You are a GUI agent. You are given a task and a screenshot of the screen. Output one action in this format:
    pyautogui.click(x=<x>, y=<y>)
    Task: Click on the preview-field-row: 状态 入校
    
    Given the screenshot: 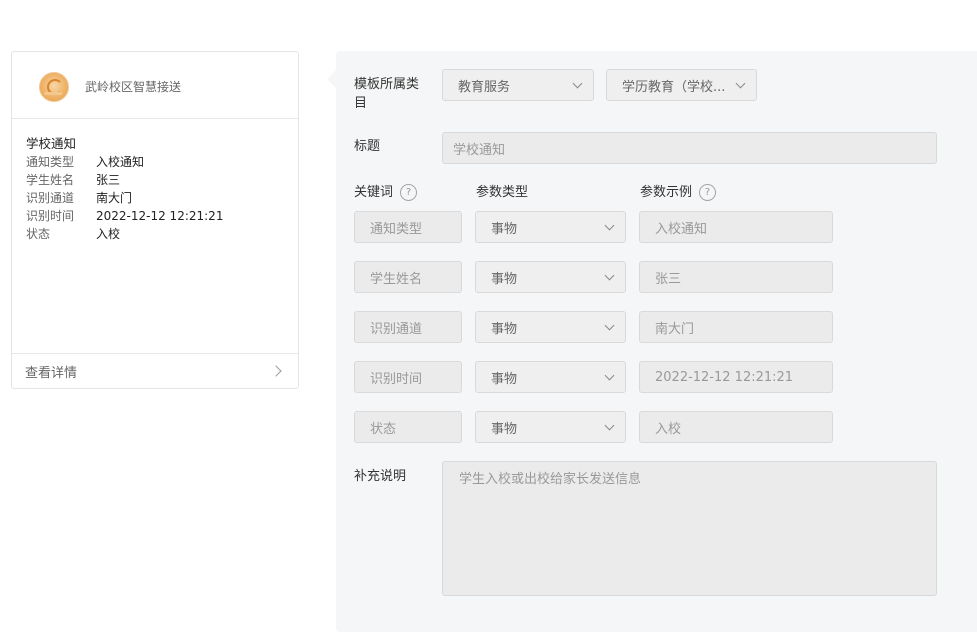 What is the action you would take?
    pyautogui.click(x=162, y=234)
    